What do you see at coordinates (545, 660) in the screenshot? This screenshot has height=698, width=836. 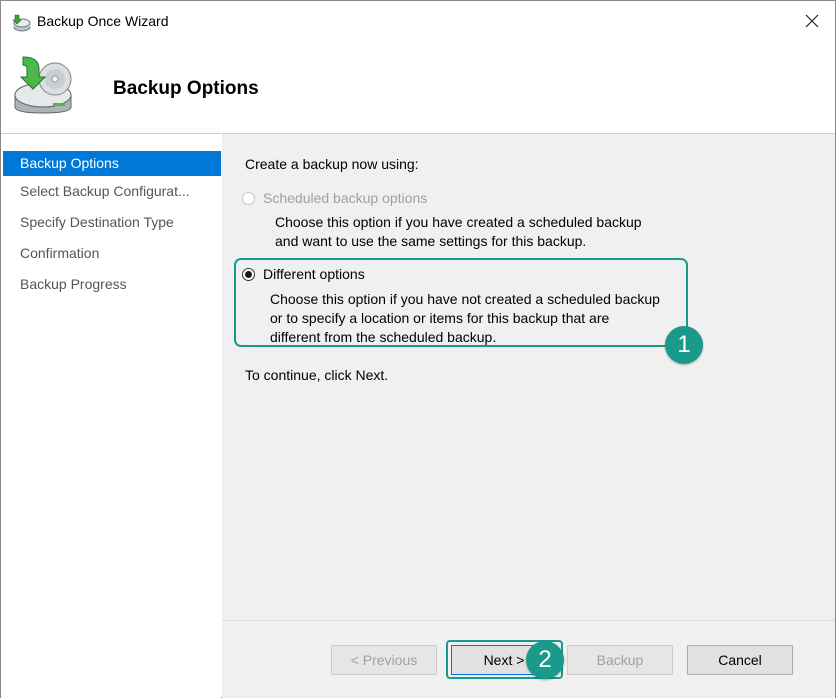 I see `annotation-badge-2: 2` at bounding box center [545, 660].